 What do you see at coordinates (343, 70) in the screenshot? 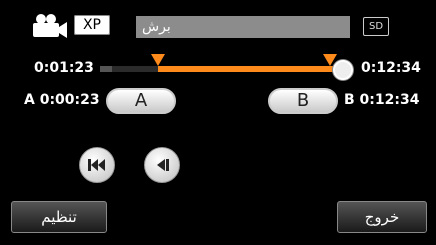
I see `playhead-handle` at bounding box center [343, 70].